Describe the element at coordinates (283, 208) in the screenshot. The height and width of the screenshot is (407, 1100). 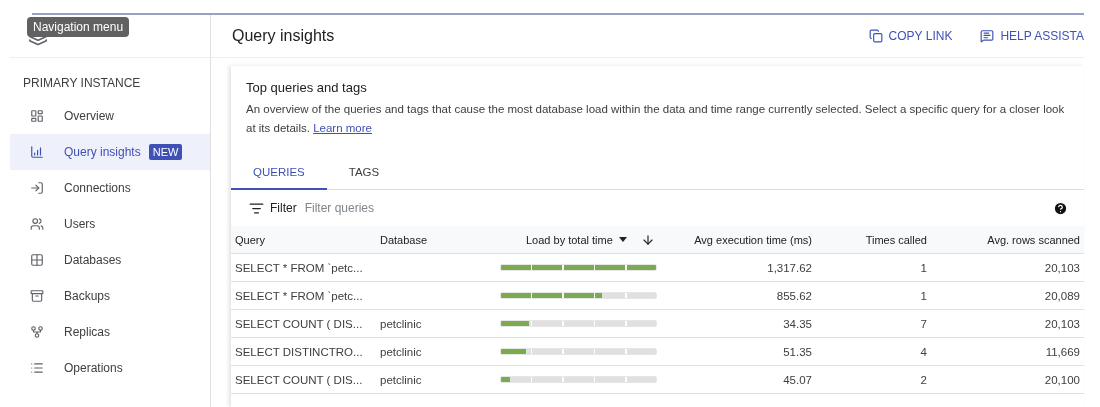
I see `filter-label: Filter` at that location.